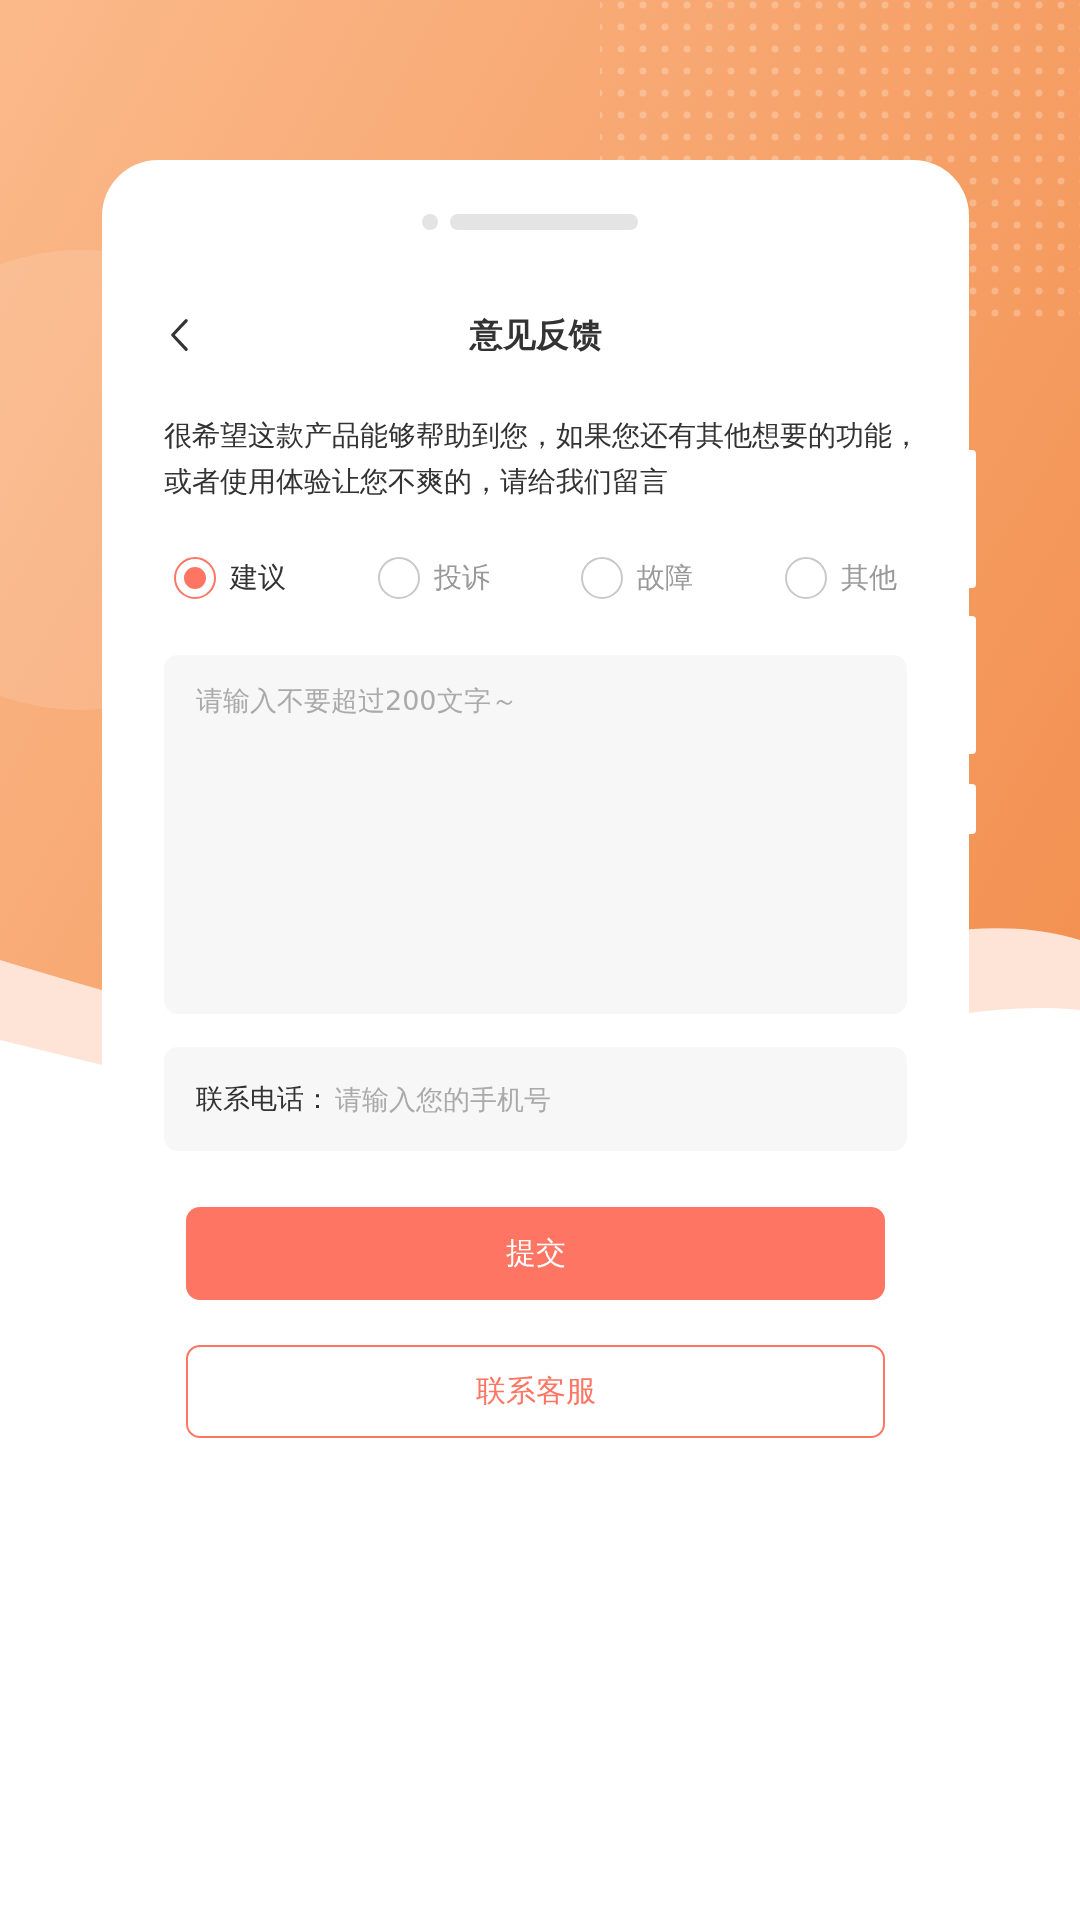  What do you see at coordinates (263, 1099) in the screenshot?
I see `phone-label: 联系电话：` at bounding box center [263, 1099].